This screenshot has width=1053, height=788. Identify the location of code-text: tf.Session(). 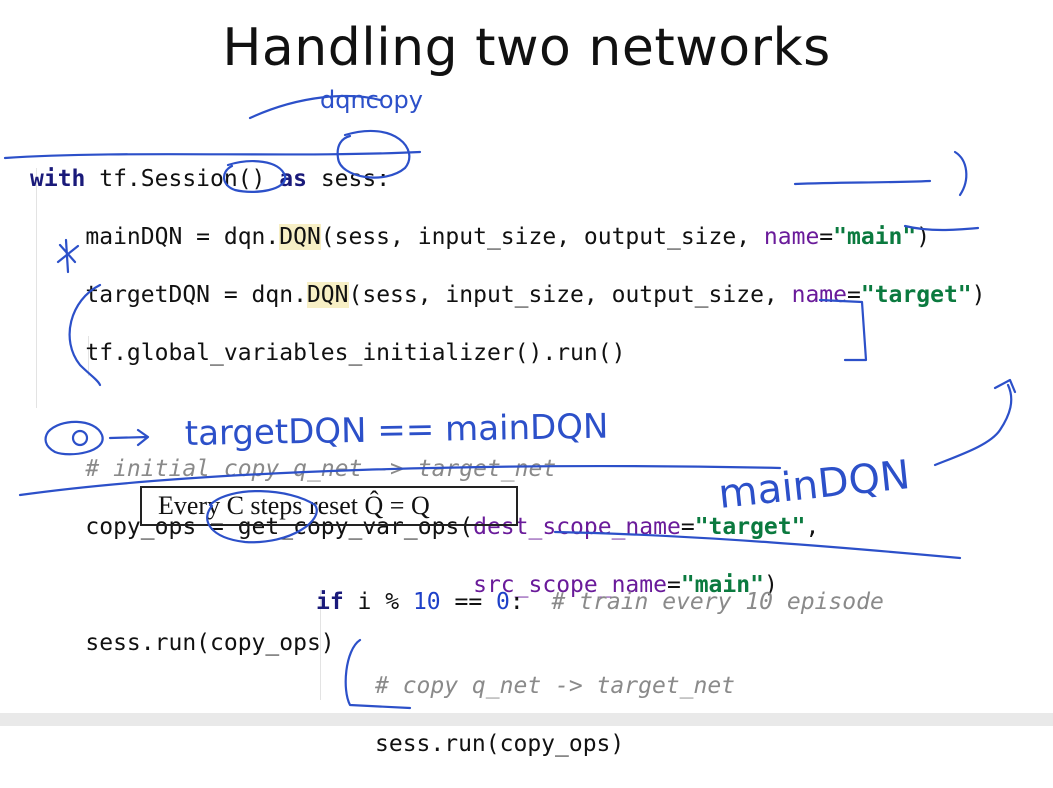
(182, 179).